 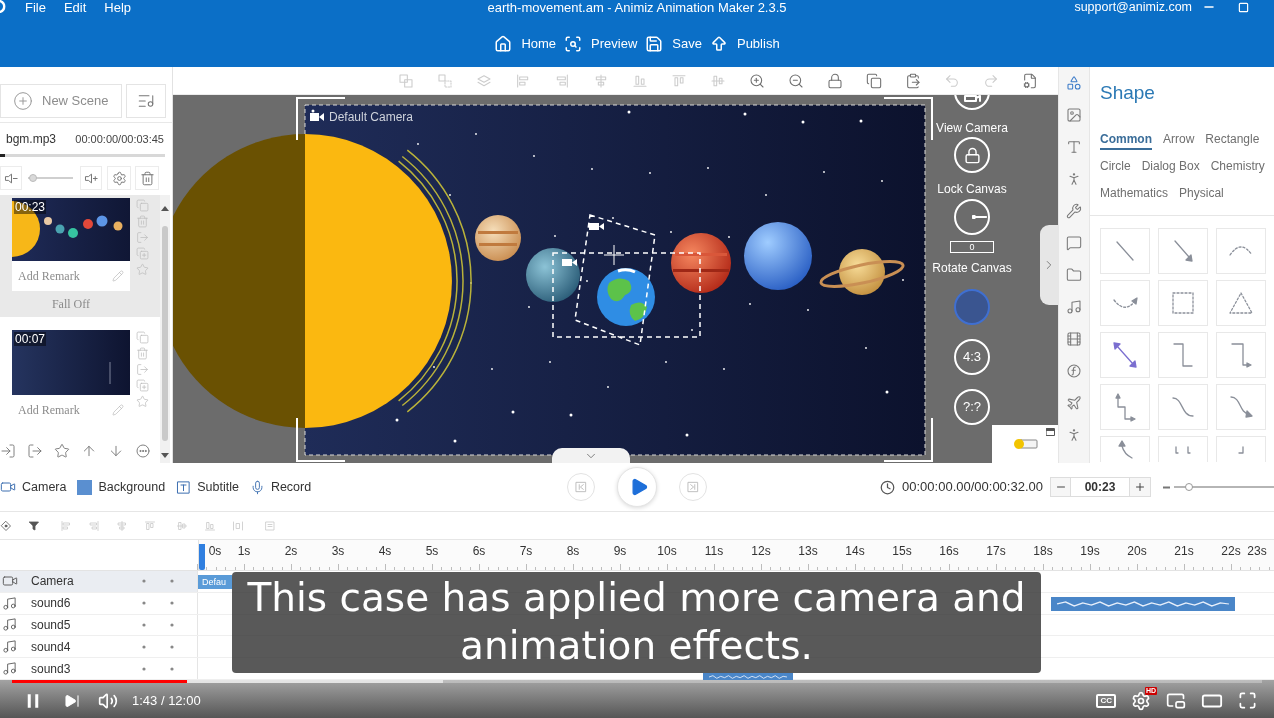 What do you see at coordinates (796, 80) in the screenshot?
I see `zoom-out-icon` at bounding box center [796, 80].